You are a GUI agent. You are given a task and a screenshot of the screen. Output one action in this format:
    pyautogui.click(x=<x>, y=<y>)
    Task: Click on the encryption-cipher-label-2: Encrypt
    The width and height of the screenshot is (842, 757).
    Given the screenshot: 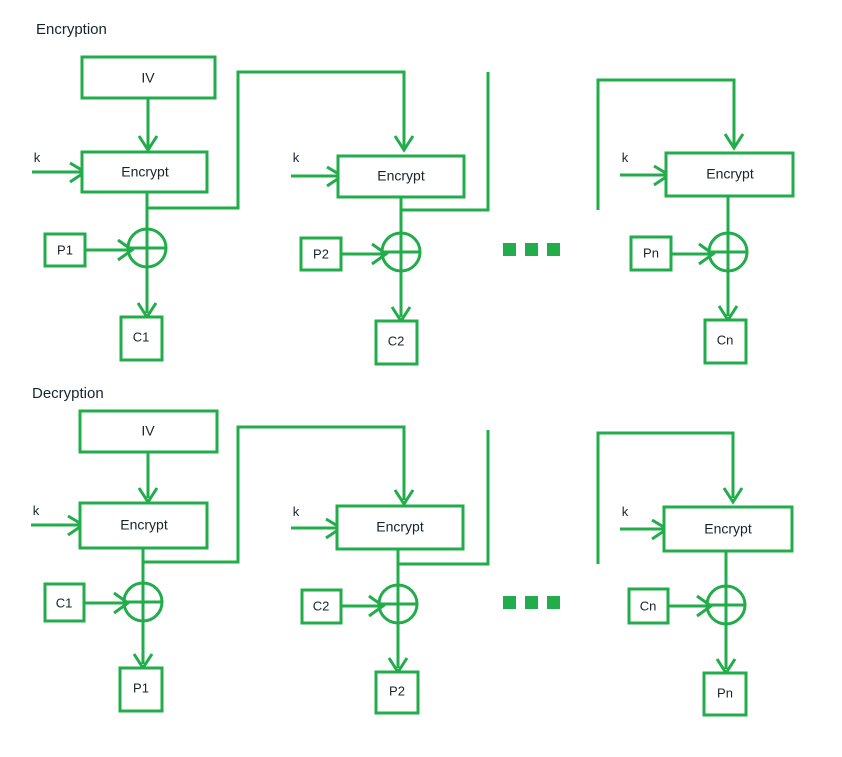 What is the action you would take?
    pyautogui.click(x=401, y=176)
    